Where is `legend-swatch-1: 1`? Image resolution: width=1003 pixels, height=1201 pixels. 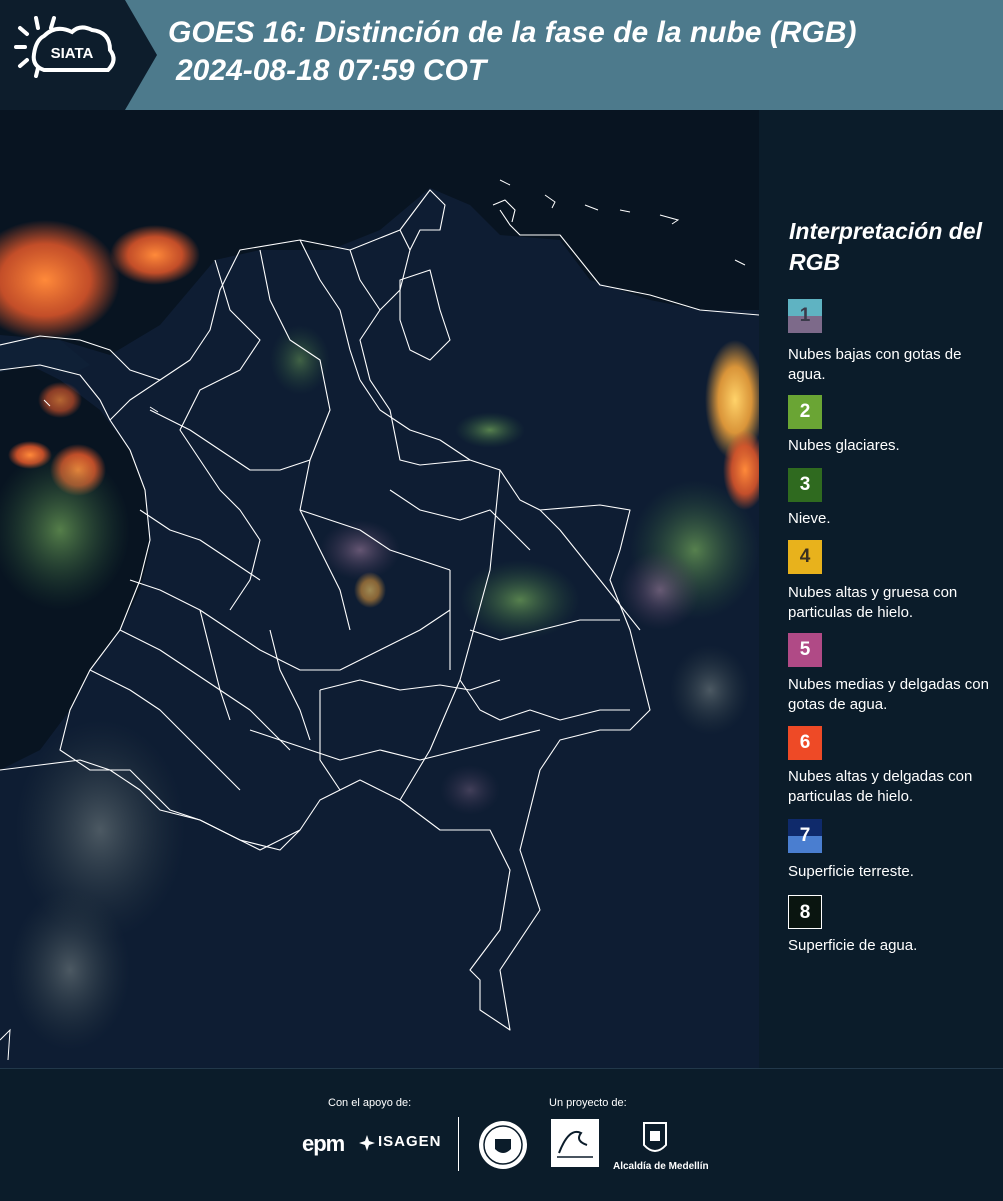 legend-swatch-1: 1 is located at coordinates (805, 316).